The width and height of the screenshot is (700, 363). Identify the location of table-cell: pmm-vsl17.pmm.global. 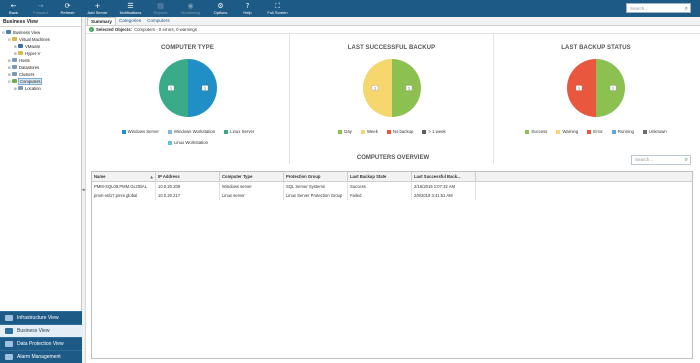
(124, 195).